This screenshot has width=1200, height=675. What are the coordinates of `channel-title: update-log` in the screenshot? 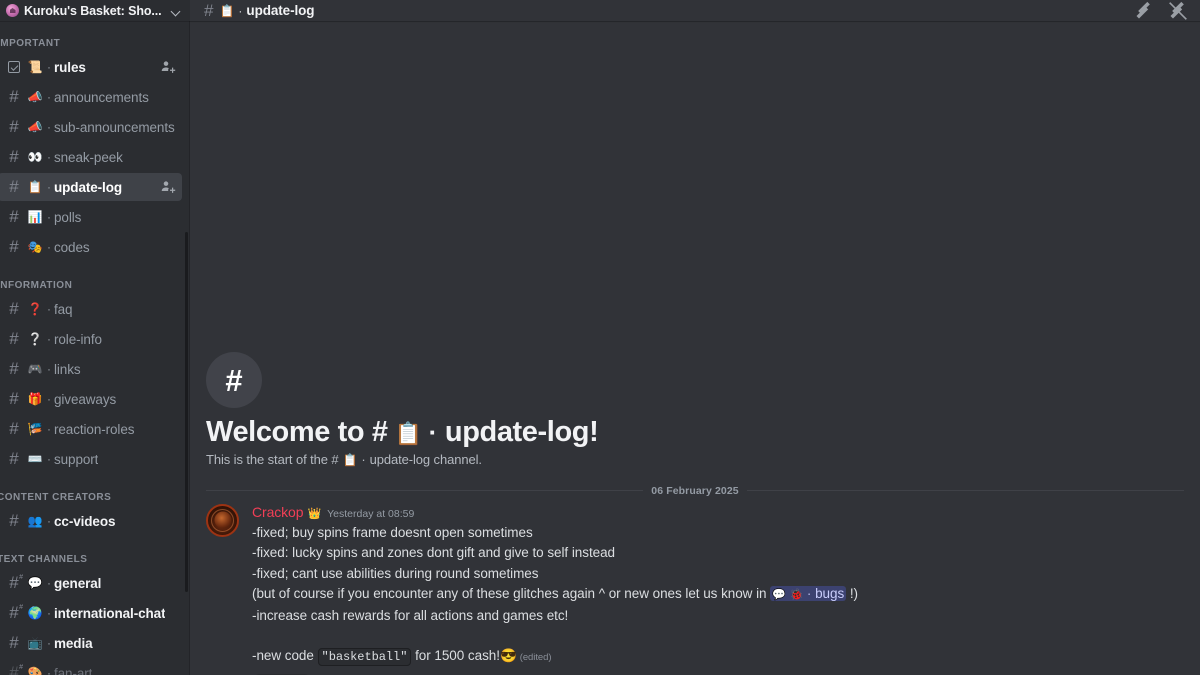 It's located at (280, 10).